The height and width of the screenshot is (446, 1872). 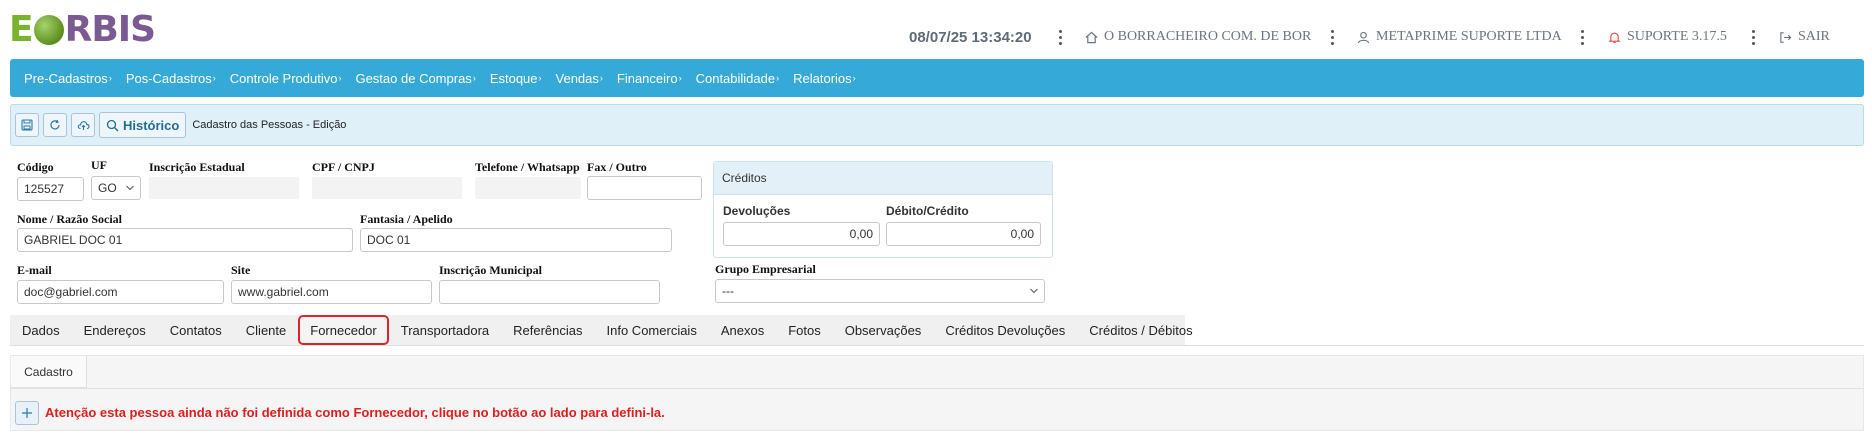 I want to click on subtab-cadastro: Cadastro, so click(x=49, y=372).